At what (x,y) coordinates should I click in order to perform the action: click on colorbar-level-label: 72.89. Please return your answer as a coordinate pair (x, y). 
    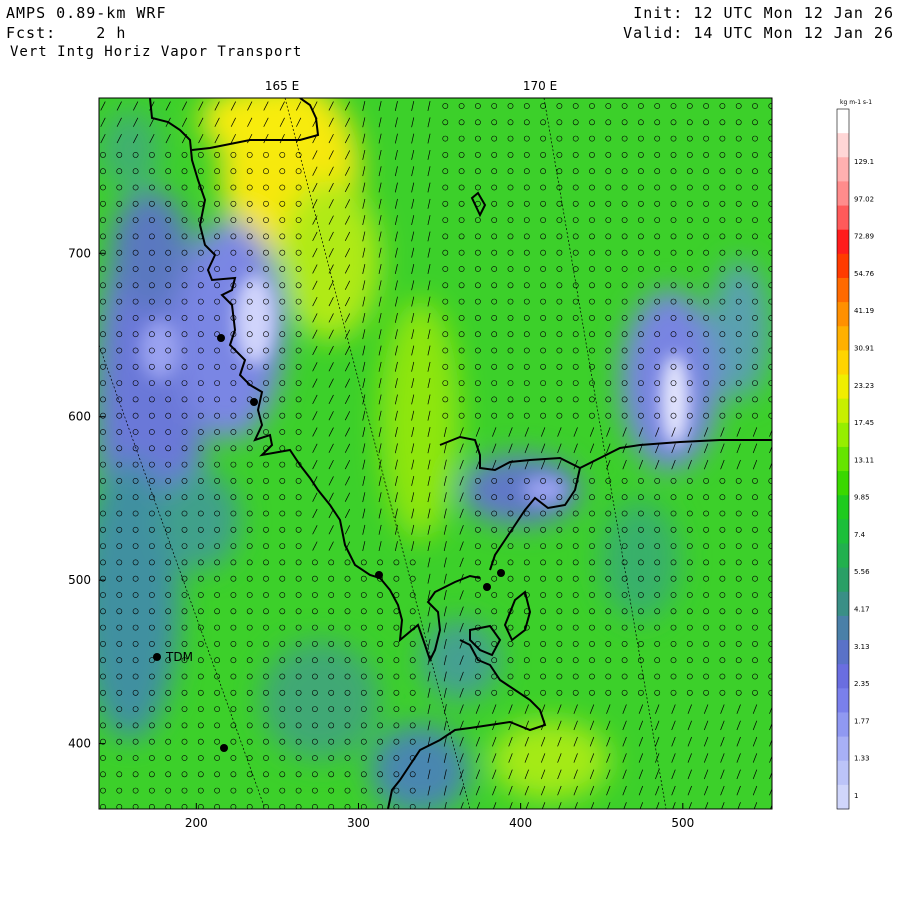
    Looking at the image, I should click on (864, 237).